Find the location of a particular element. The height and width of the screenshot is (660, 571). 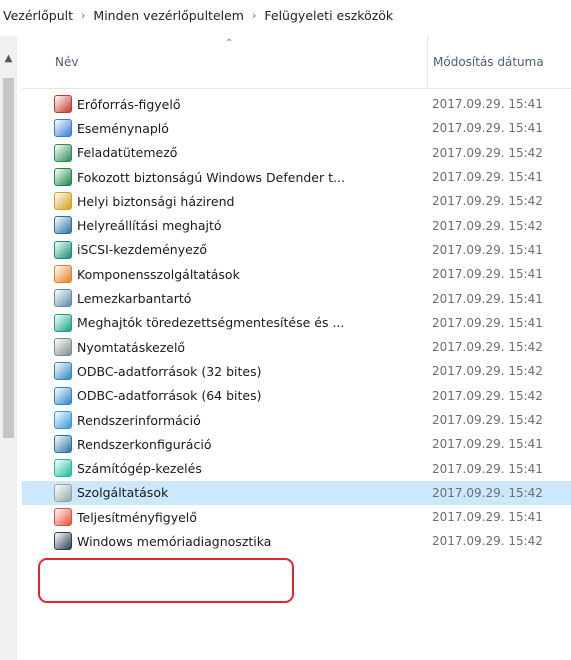

breadcrumb-item-all-control-panel-items: Minden vezérlőpultelem is located at coordinates (168, 15).